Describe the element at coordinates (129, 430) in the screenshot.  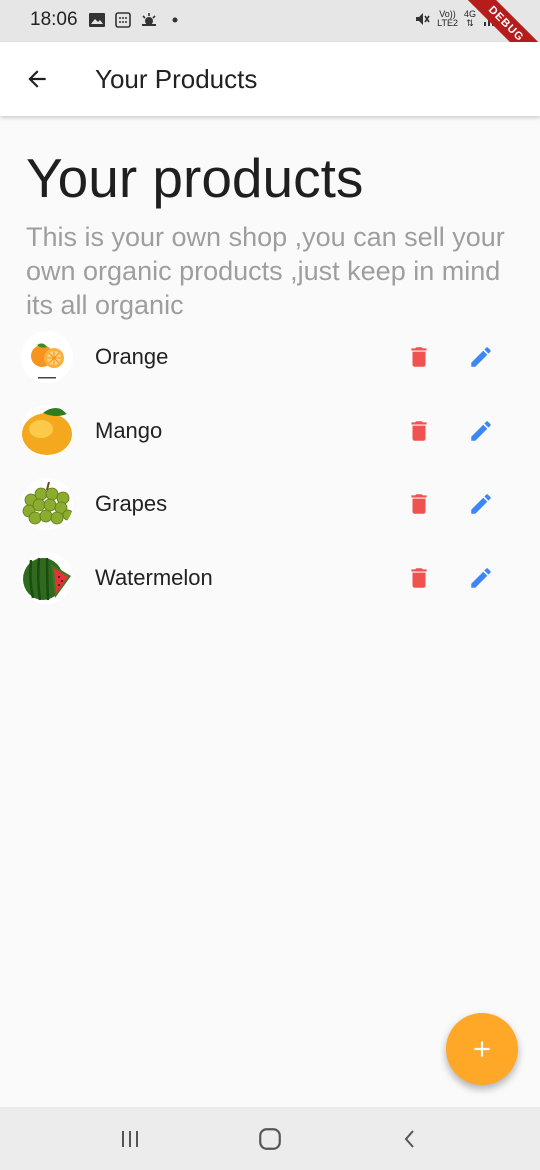
I see `product-name: Mango` at that location.